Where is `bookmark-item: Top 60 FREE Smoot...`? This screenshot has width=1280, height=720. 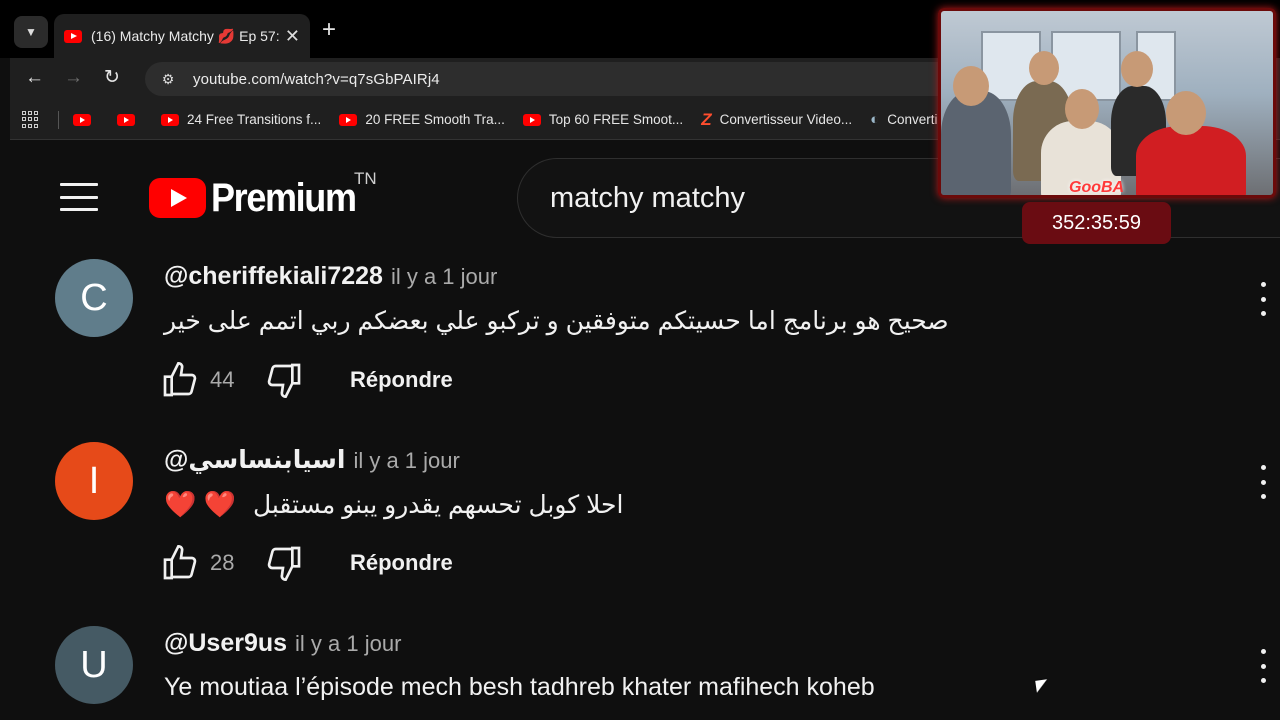
bookmark-item: Top 60 FREE Smoot... is located at coordinates (602, 119).